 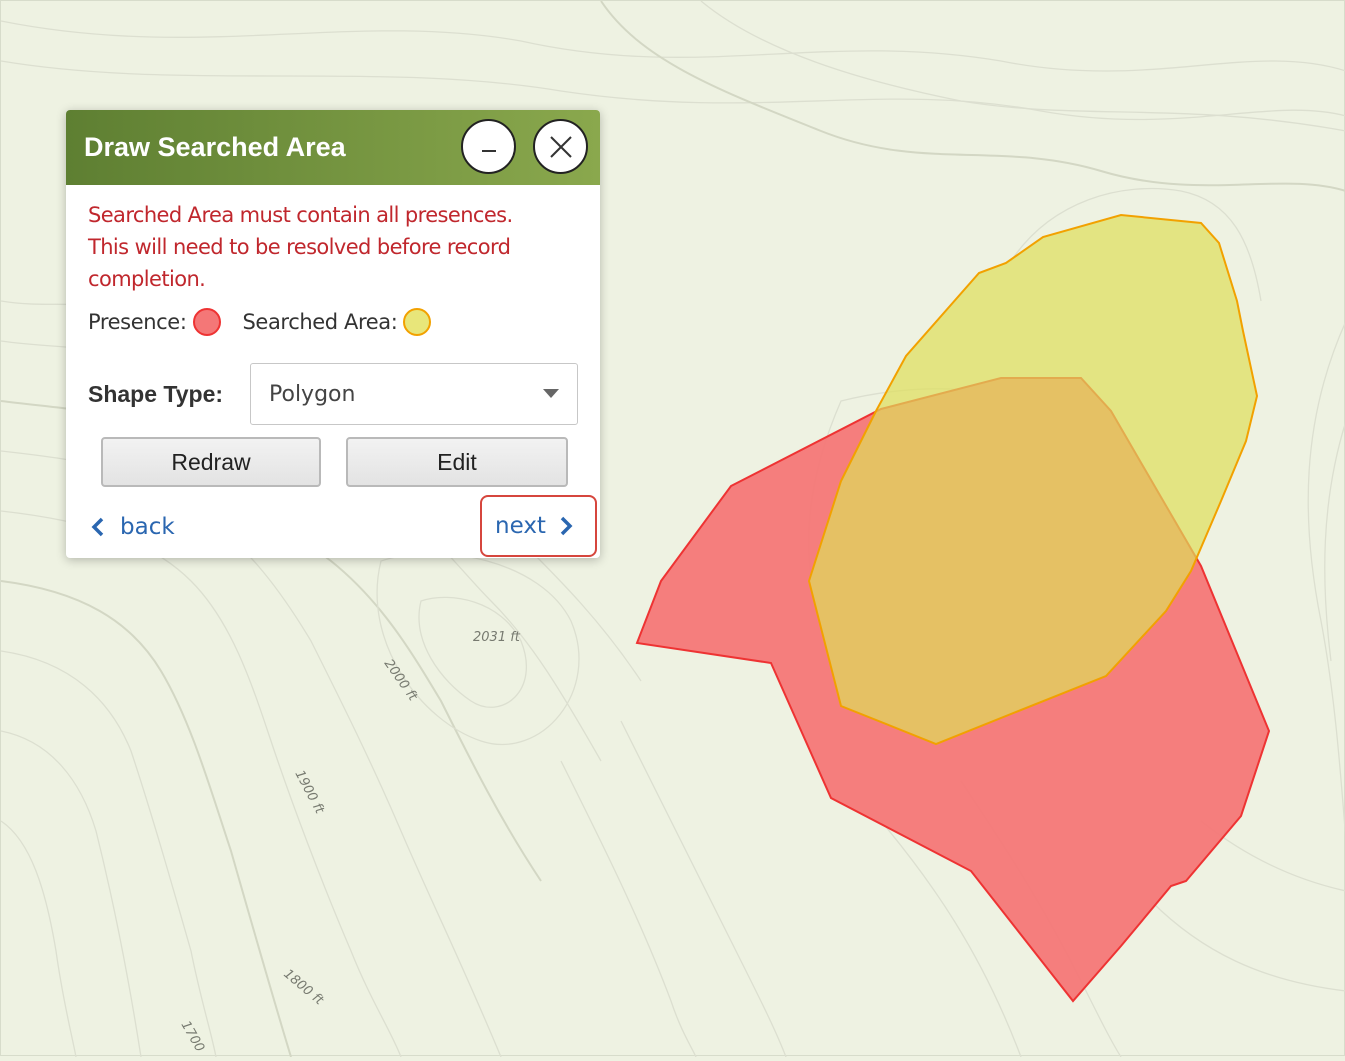 I want to click on redraw-button: Redraw, so click(x=211, y=462).